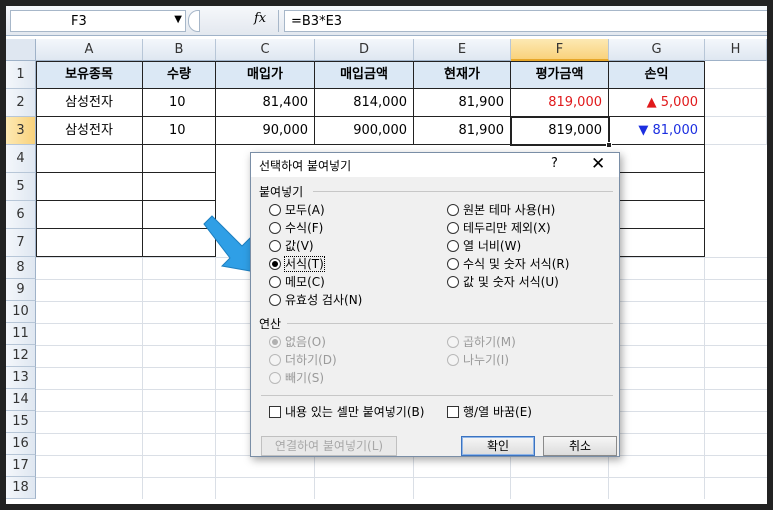 The image size is (773, 510). Describe the element at coordinates (364, 103) in the screenshot. I see `cell-d2: 814,000` at that location.